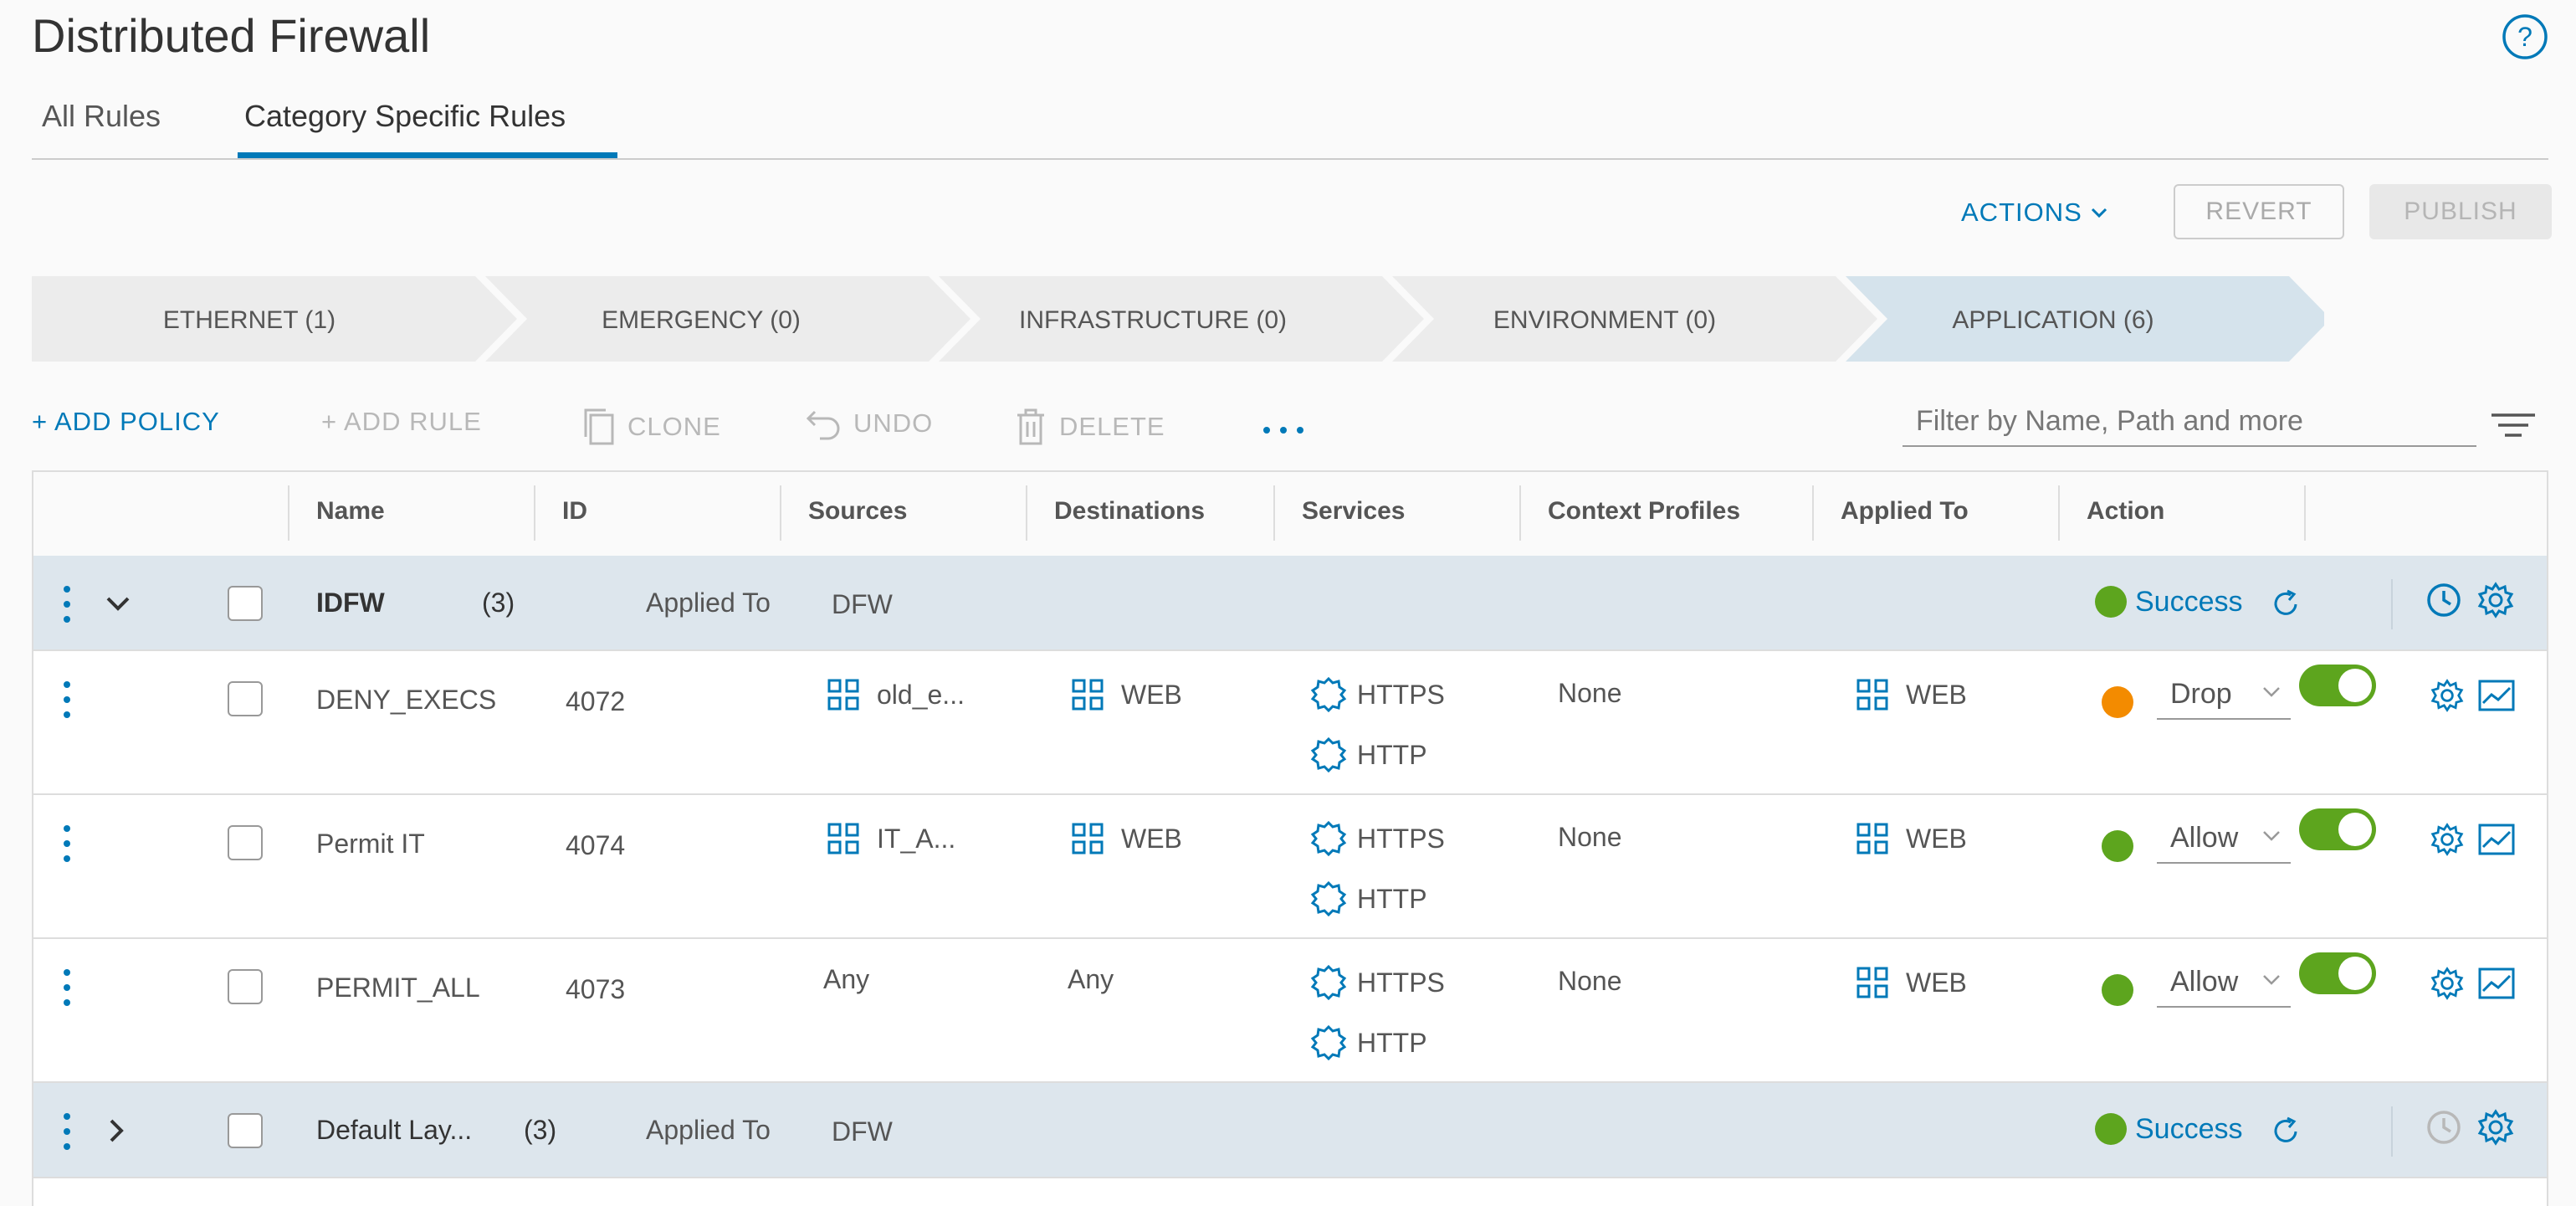  What do you see at coordinates (351, 603) in the screenshot?
I see `policy-name: IDFW` at bounding box center [351, 603].